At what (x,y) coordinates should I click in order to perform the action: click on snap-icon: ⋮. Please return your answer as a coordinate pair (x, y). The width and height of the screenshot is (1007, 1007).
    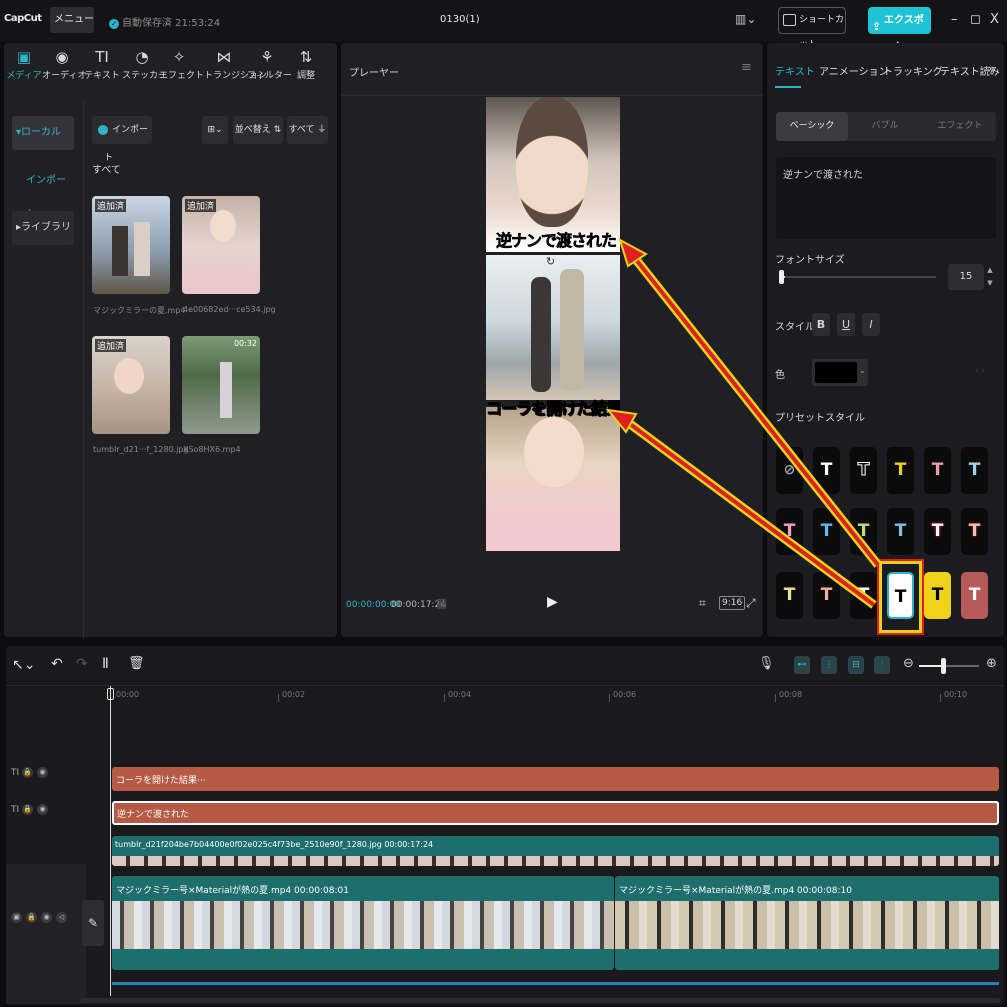
    Looking at the image, I should click on (829, 665).